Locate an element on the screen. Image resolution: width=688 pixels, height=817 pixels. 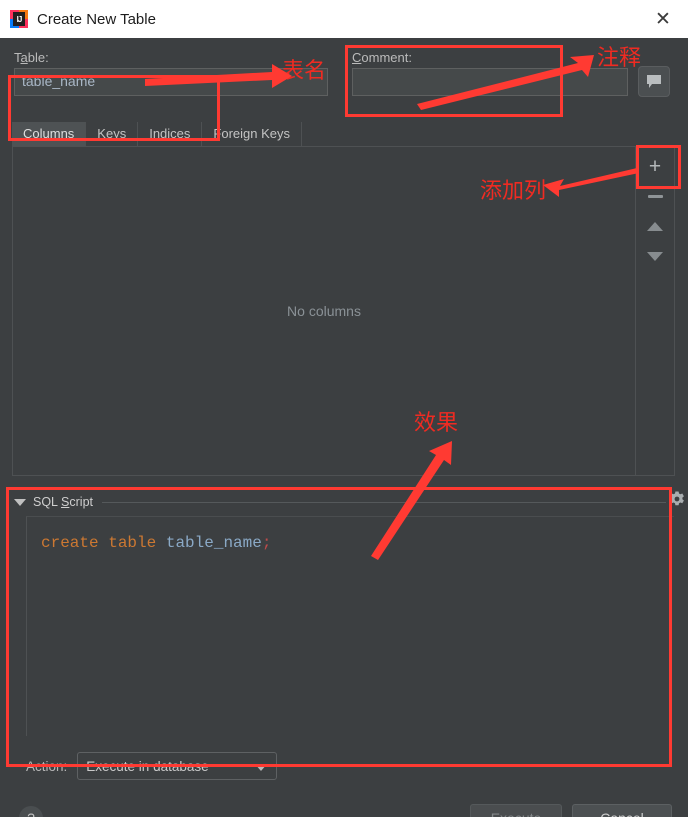
cancel-button: Cancel is located at coordinates (622, 810).